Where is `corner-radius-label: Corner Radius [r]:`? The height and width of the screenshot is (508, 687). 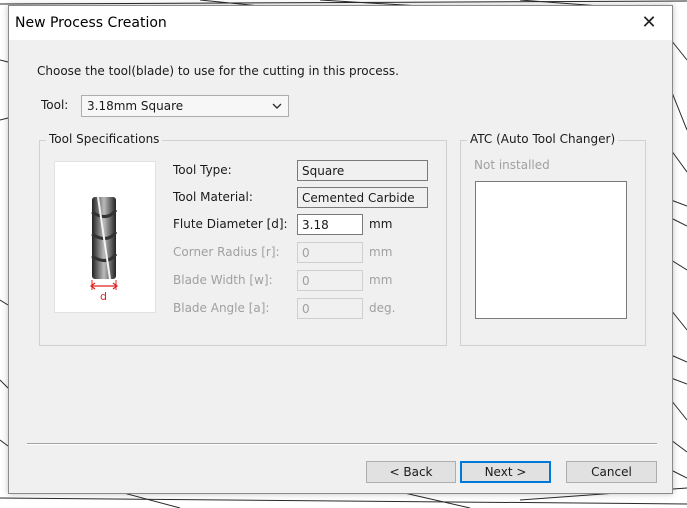
corner-radius-label: Corner Radius [r]: is located at coordinates (226, 252).